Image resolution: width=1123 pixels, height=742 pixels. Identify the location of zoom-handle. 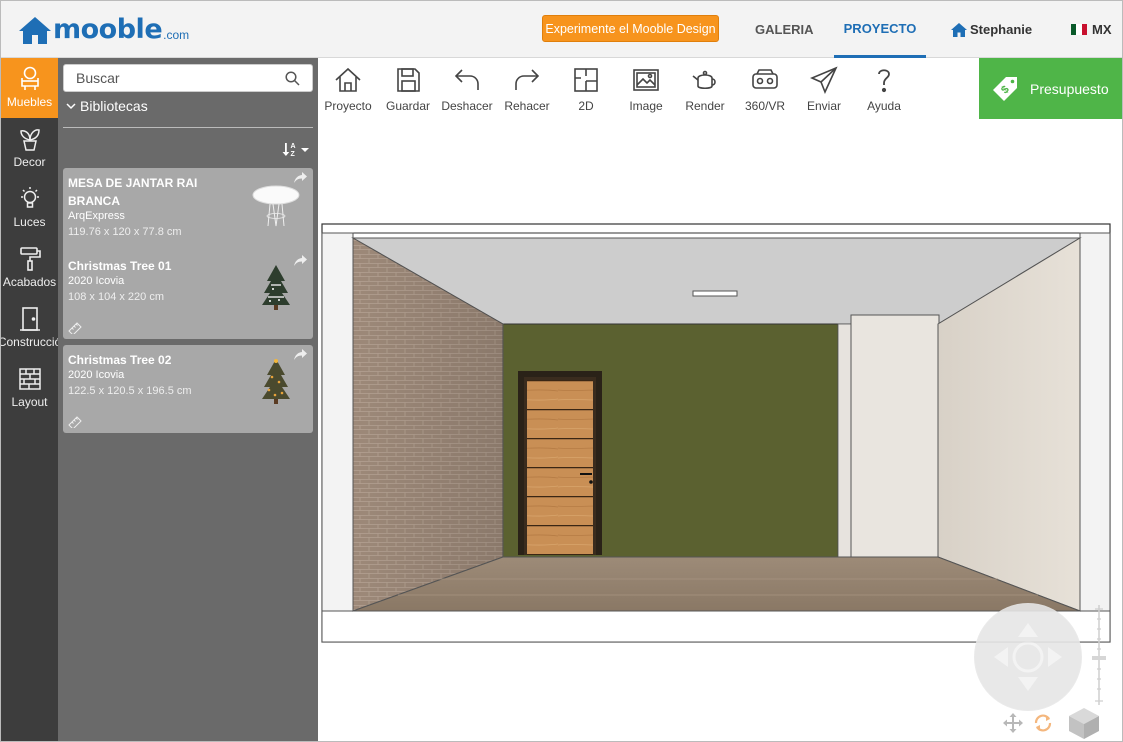
(1099, 658).